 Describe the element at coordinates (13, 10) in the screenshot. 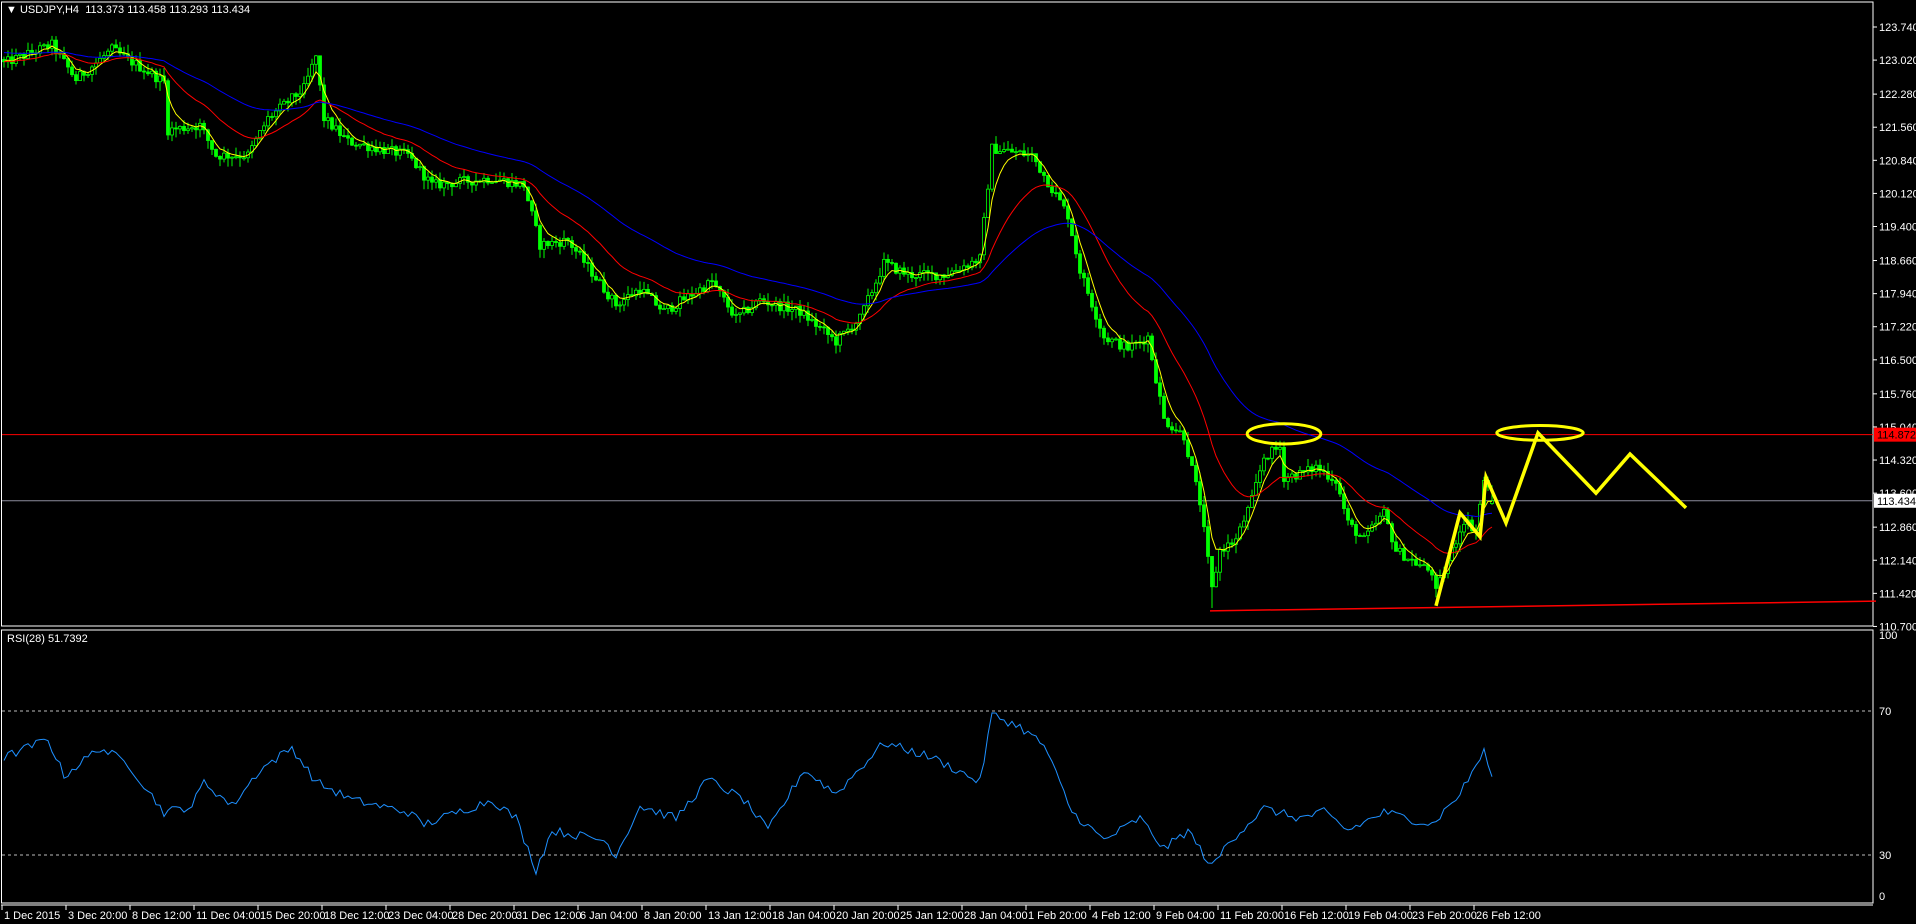

I see `menu-arrow-icon: ▼` at that location.